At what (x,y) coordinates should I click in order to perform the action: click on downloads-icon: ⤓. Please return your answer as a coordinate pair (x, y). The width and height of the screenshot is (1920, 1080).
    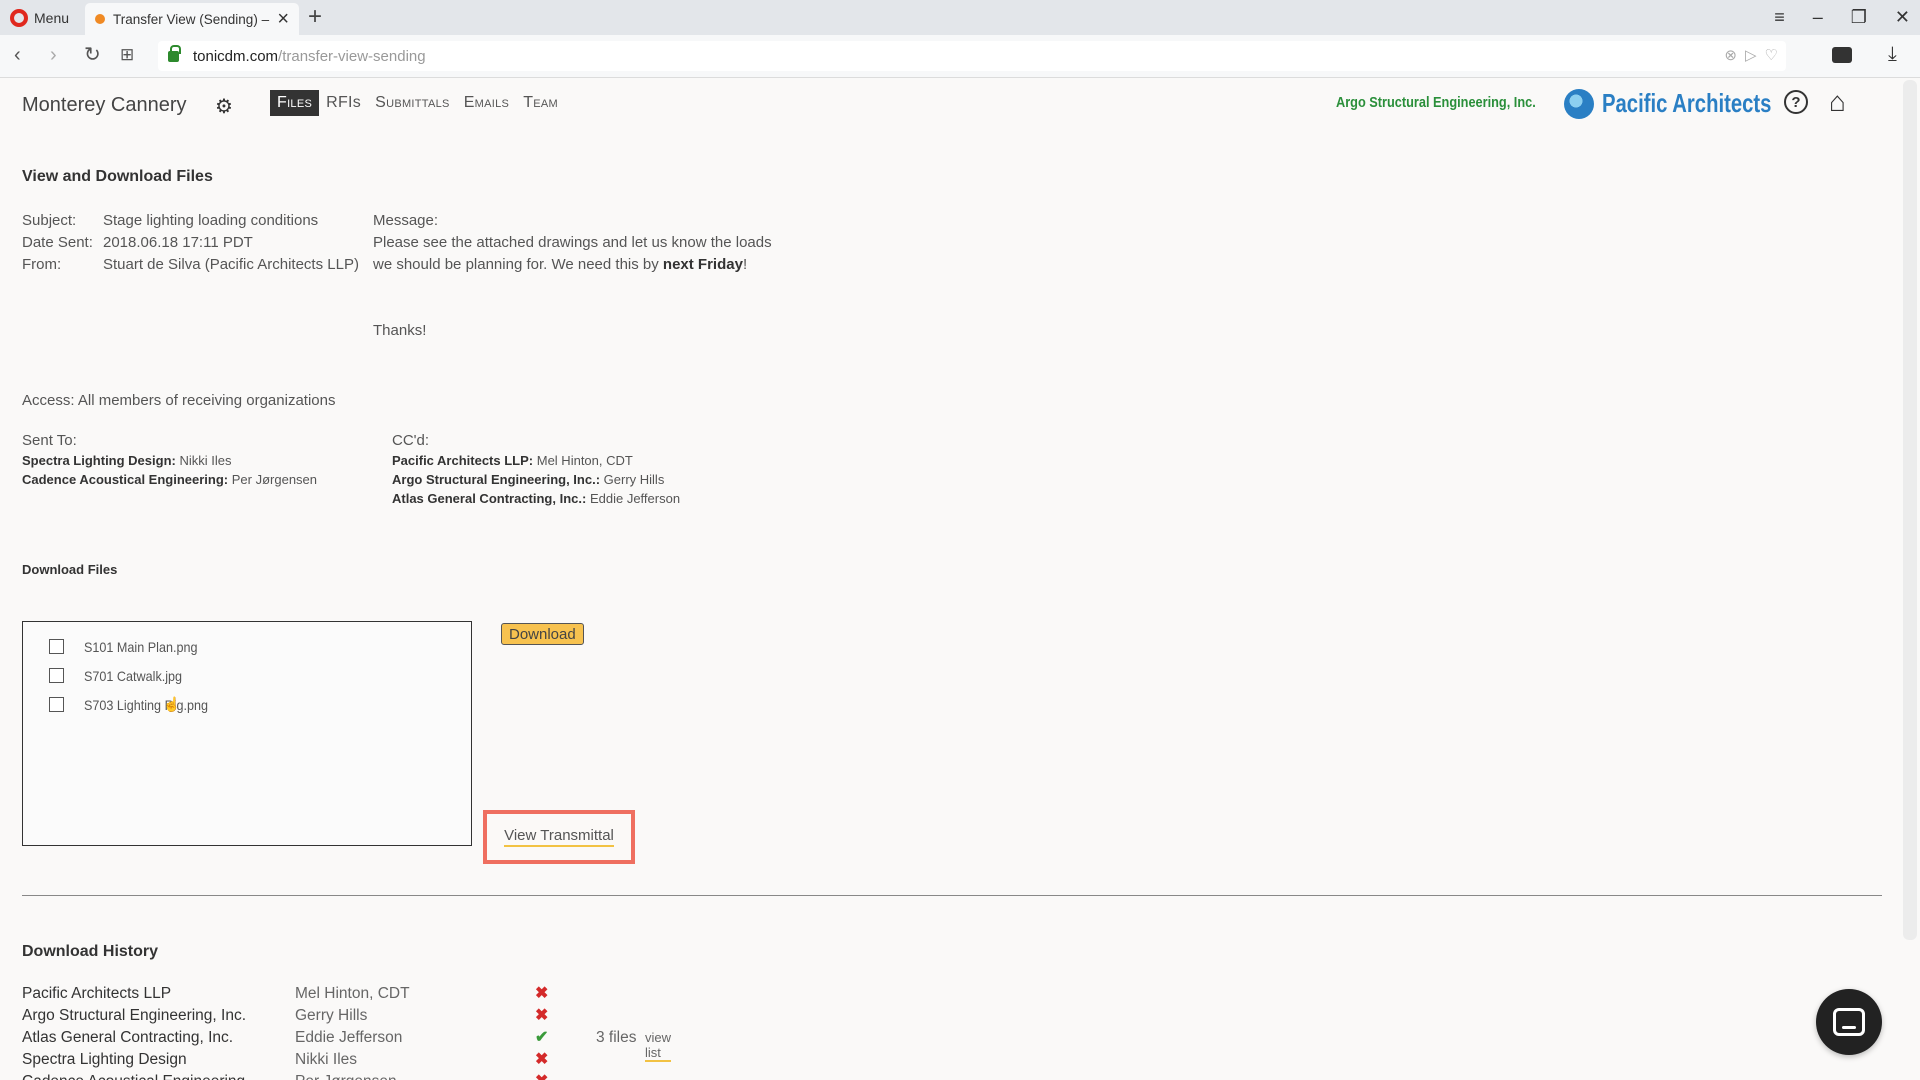
    Looking at the image, I should click on (1892, 54).